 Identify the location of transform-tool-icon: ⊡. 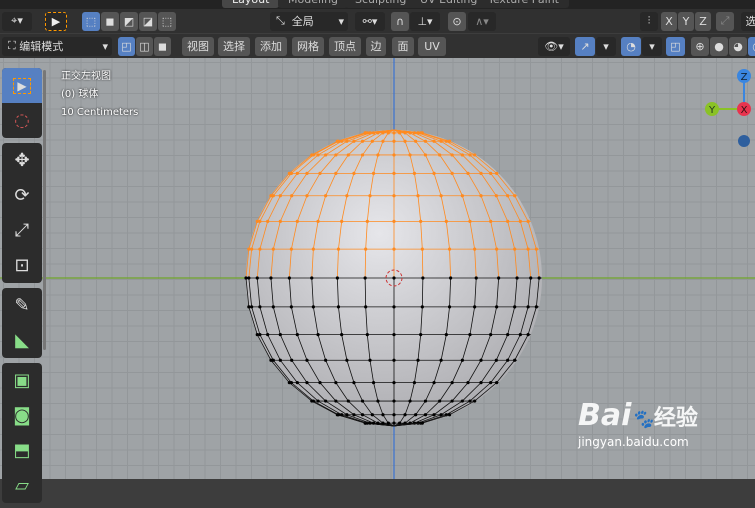
(22, 265).